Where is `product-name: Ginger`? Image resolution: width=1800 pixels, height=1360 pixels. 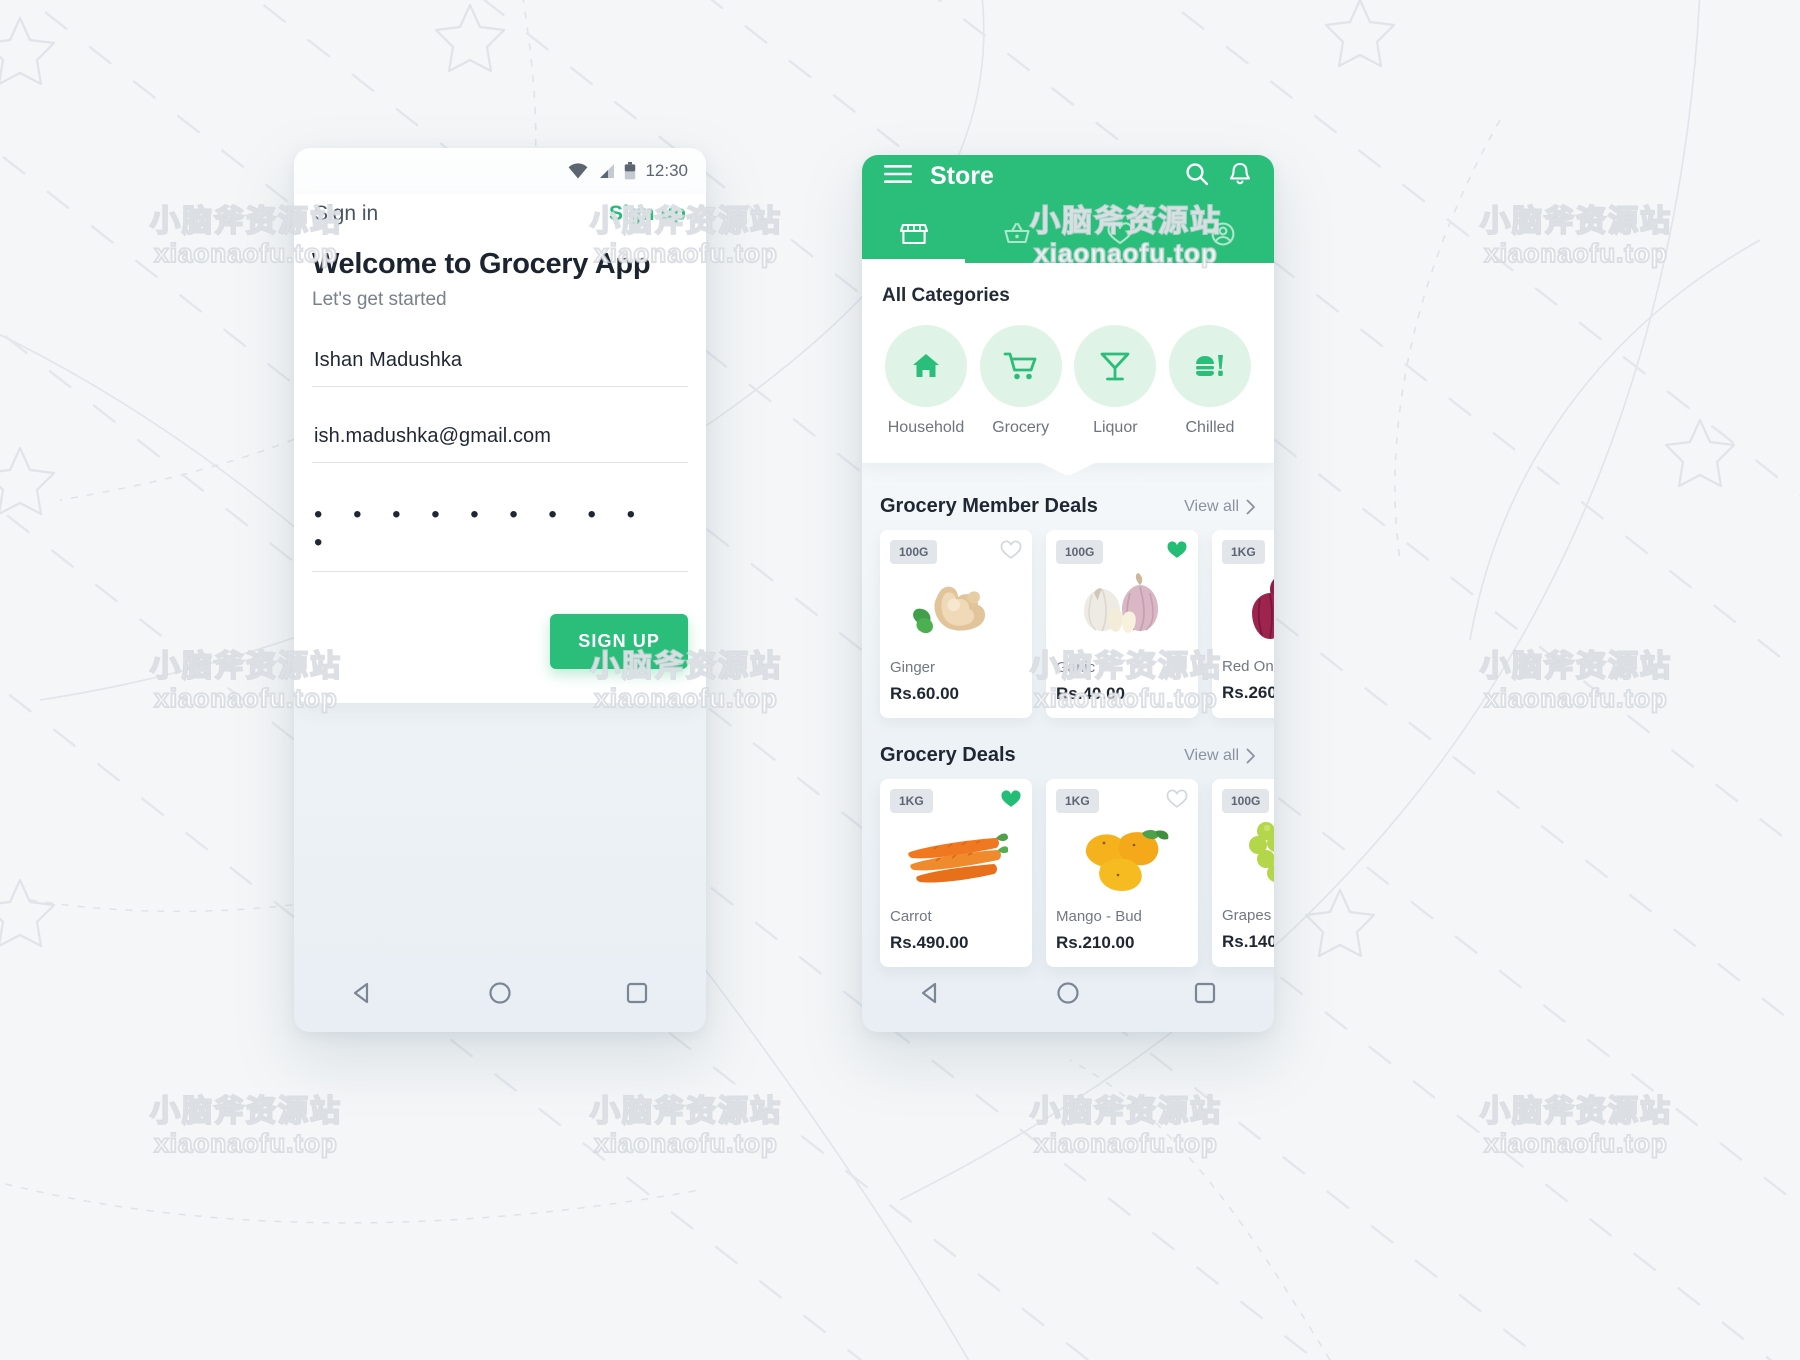
product-name: Ginger is located at coordinates (913, 667).